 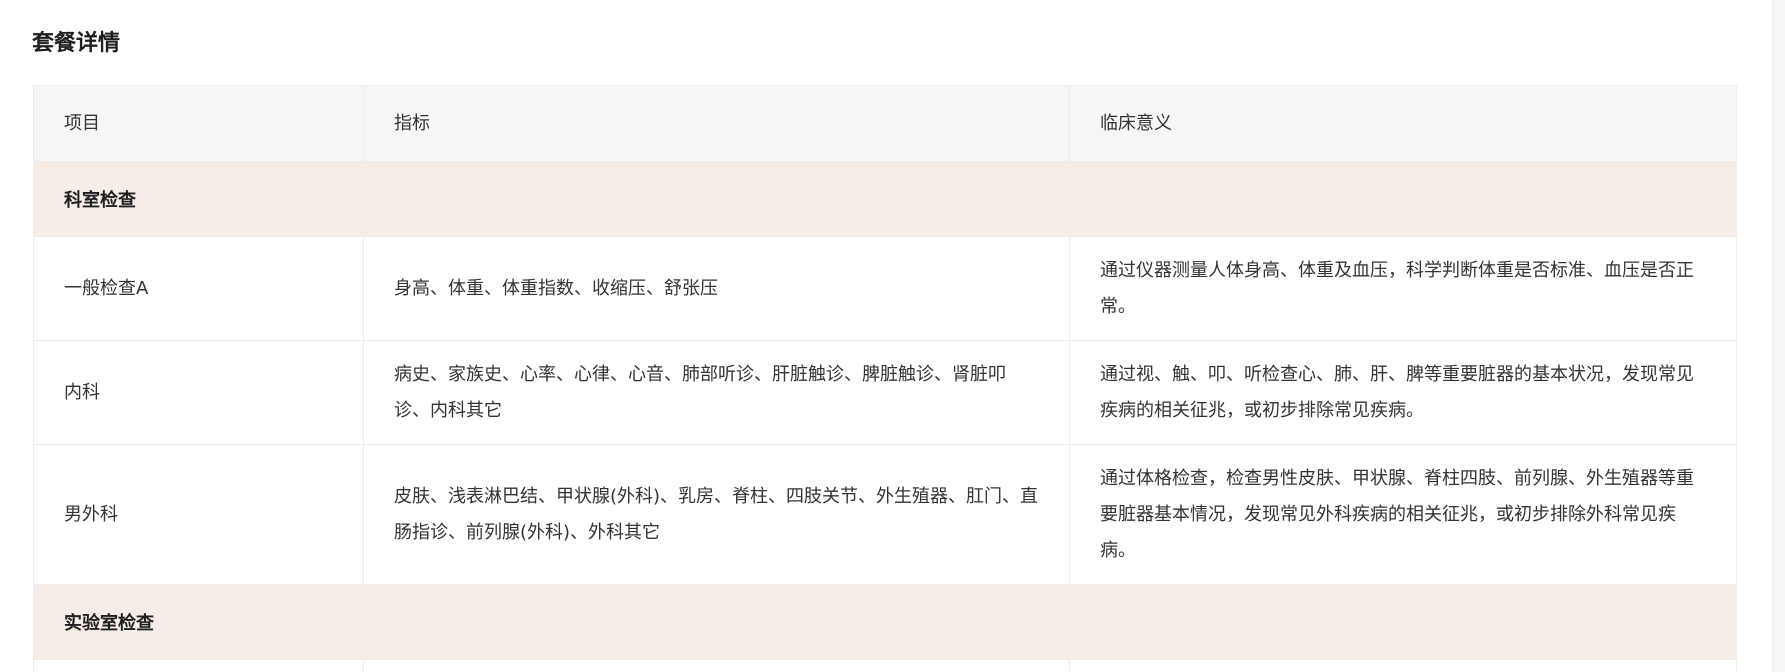 What do you see at coordinates (100, 200) in the screenshot?
I see `category-label: 科室检查` at bounding box center [100, 200].